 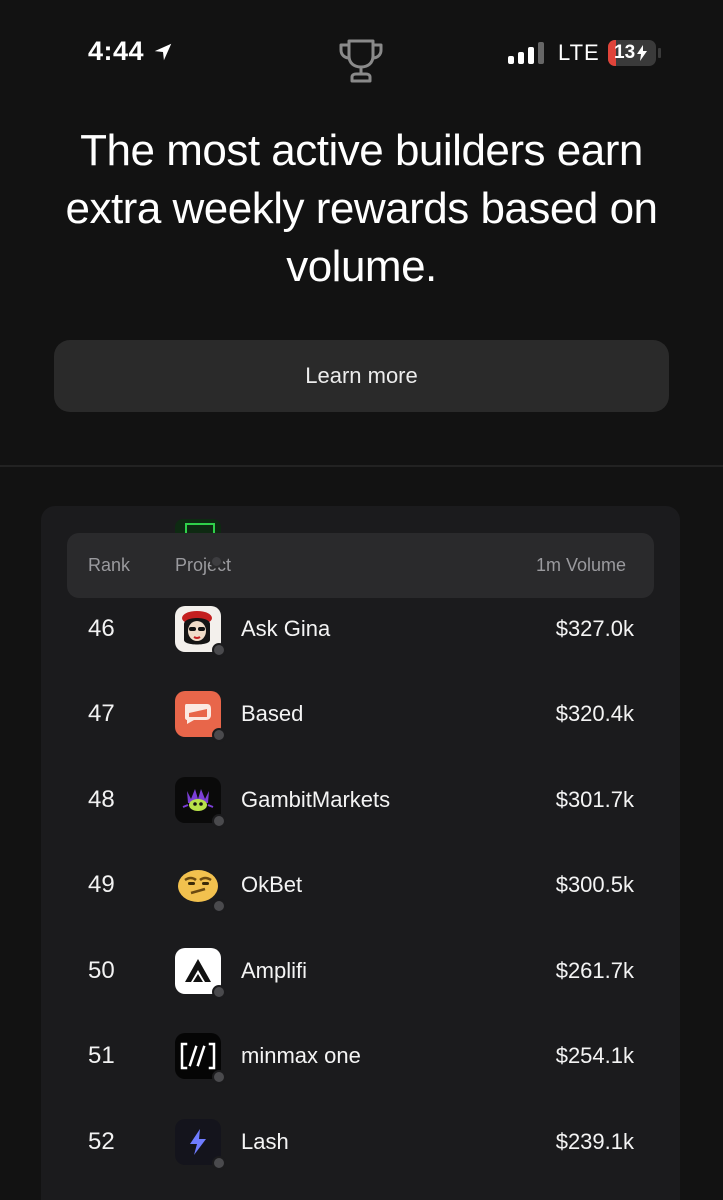 What do you see at coordinates (101, 799) in the screenshot?
I see `row-rank: 48` at bounding box center [101, 799].